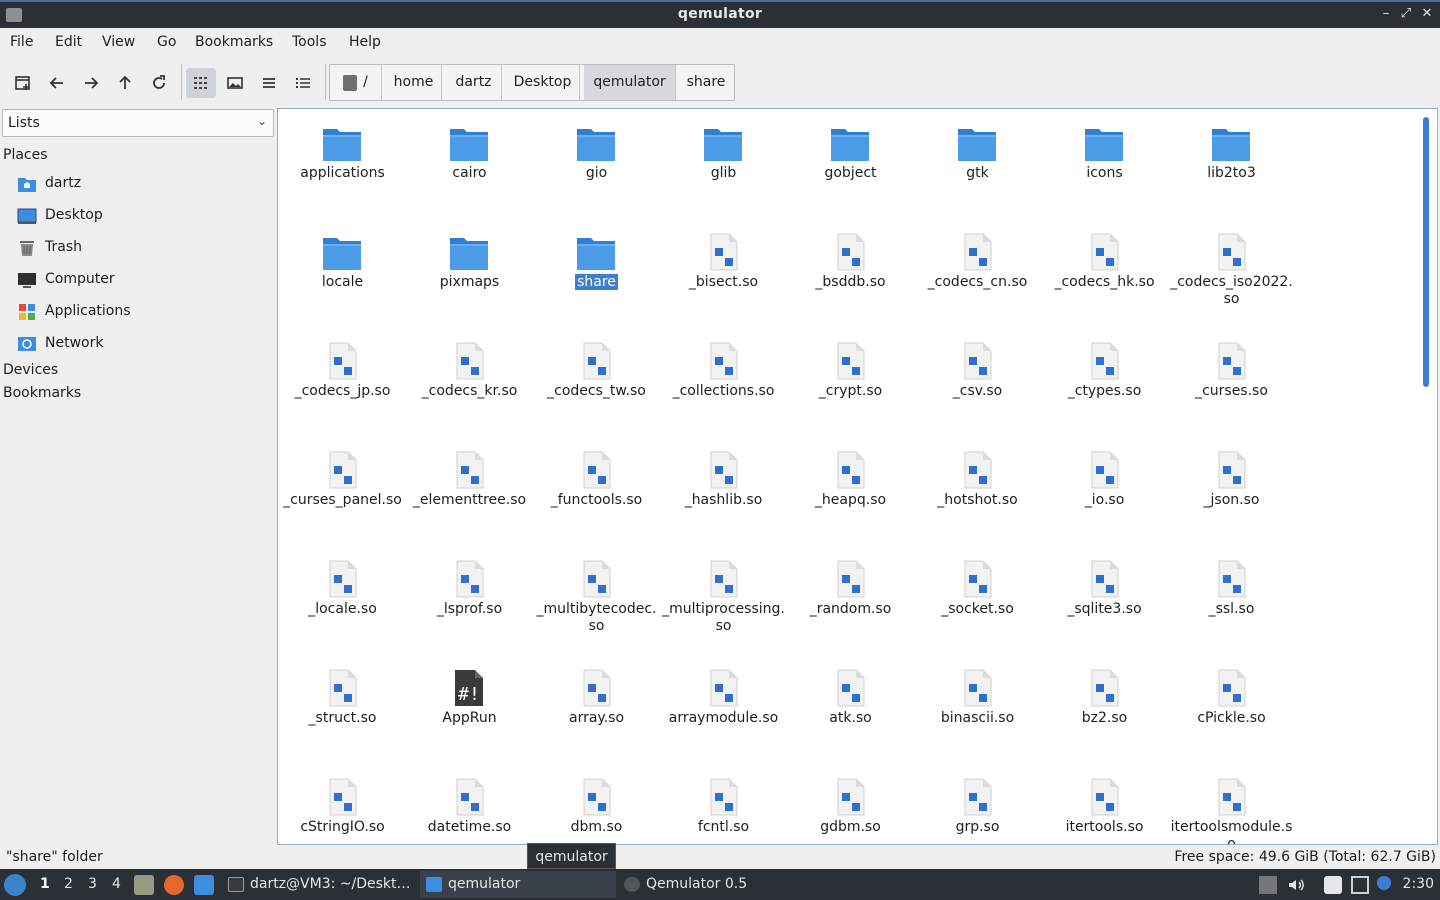 The height and width of the screenshot is (900, 1440). What do you see at coordinates (850, 603) in the screenshot?
I see `file-item: _random.so` at bounding box center [850, 603].